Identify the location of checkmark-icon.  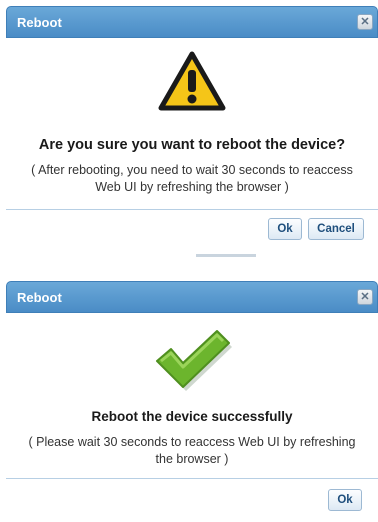
(192, 361).